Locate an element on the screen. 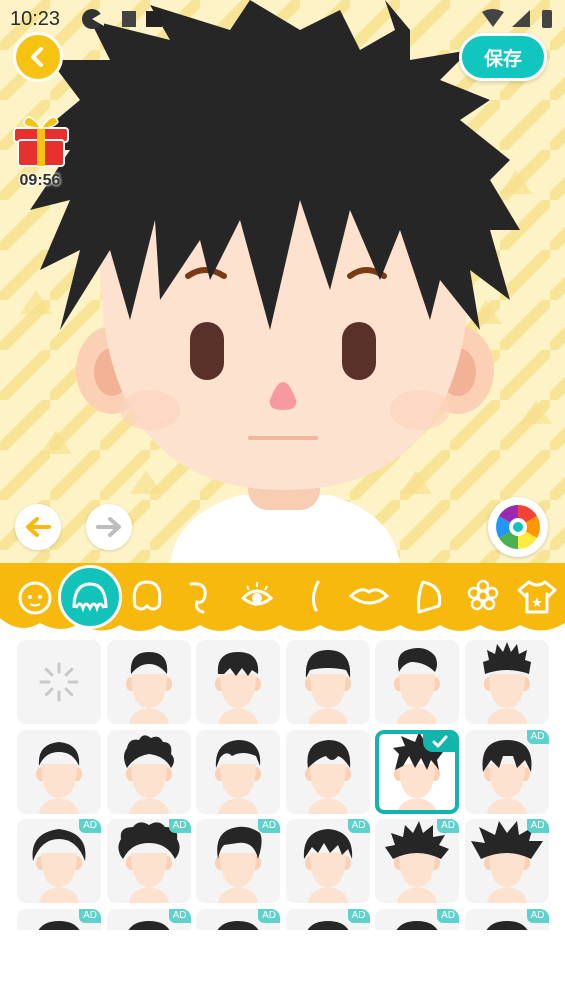 The image size is (565, 1004). arrow-right-icon is located at coordinates (108, 527).